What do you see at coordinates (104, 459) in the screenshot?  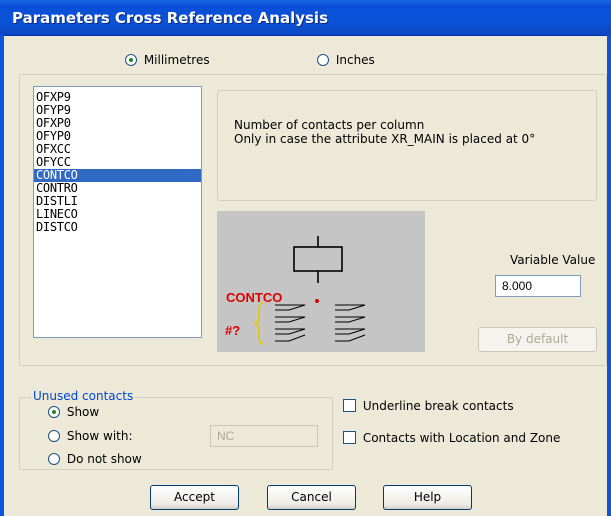 I see `radio-do-not-show-label: Do not show` at bounding box center [104, 459].